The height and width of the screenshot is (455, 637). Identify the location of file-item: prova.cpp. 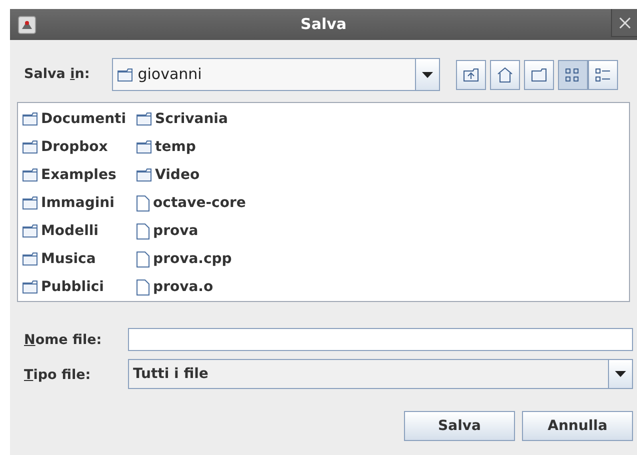
(191, 259).